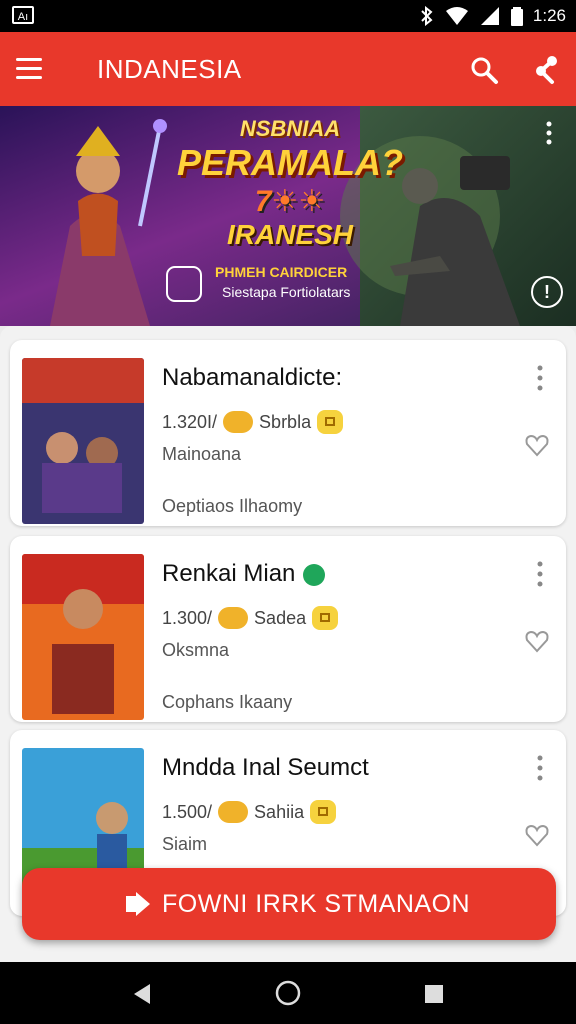 This screenshot has width=576, height=1024. What do you see at coordinates (202, 454) in the screenshot?
I see `game-category: Mainoana` at bounding box center [202, 454].